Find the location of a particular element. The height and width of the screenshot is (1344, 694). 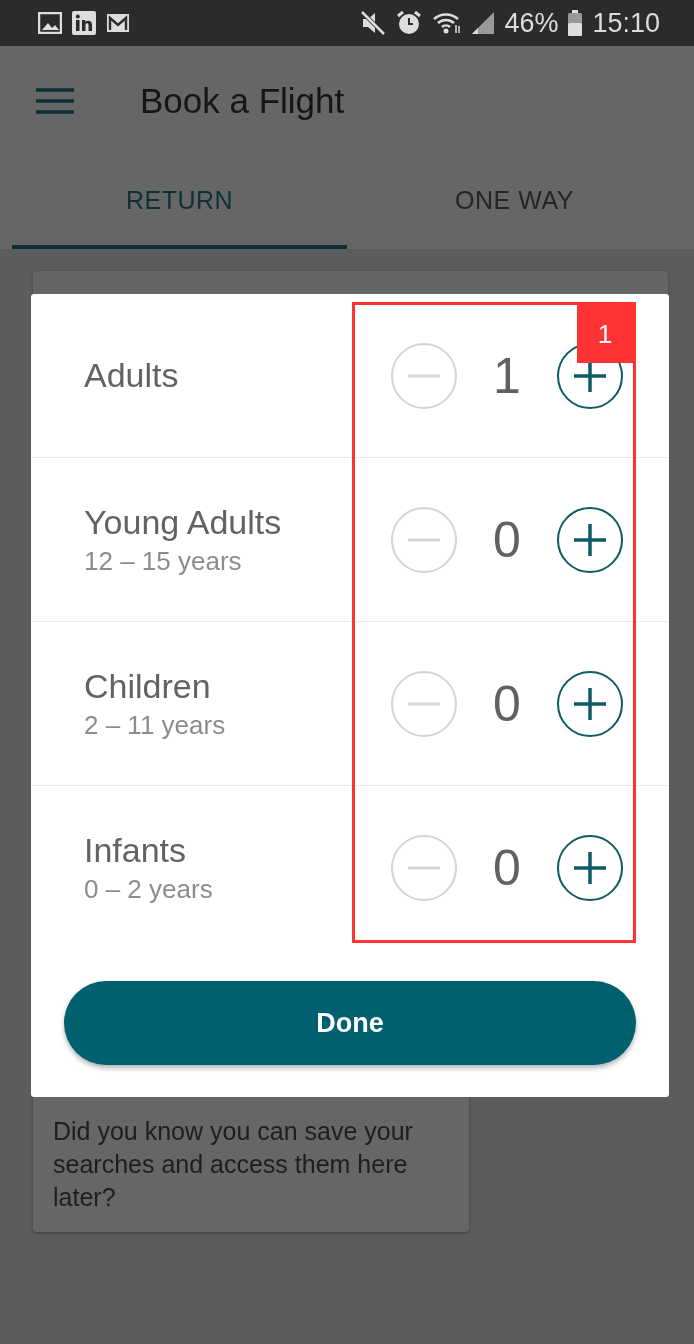

age-range: 2 – 11 years is located at coordinates (155, 725).